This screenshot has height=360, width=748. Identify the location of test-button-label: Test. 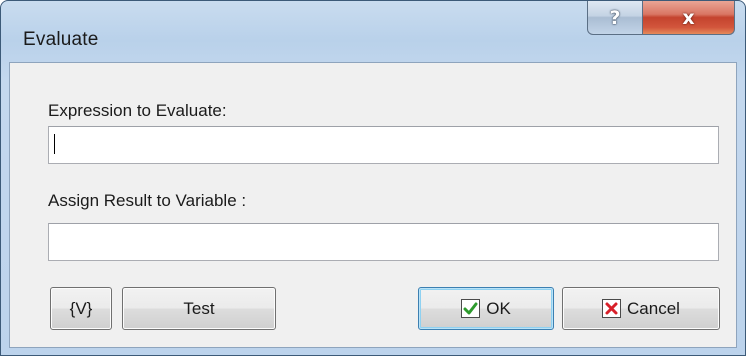
(199, 308).